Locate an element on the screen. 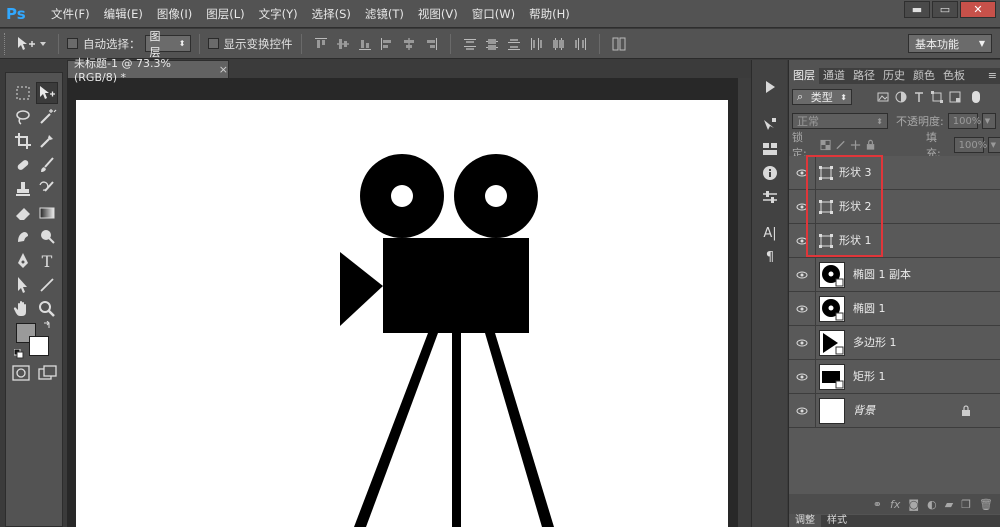 The width and height of the screenshot is (1000, 527). hand-tool-icon is located at coordinates (23, 309).